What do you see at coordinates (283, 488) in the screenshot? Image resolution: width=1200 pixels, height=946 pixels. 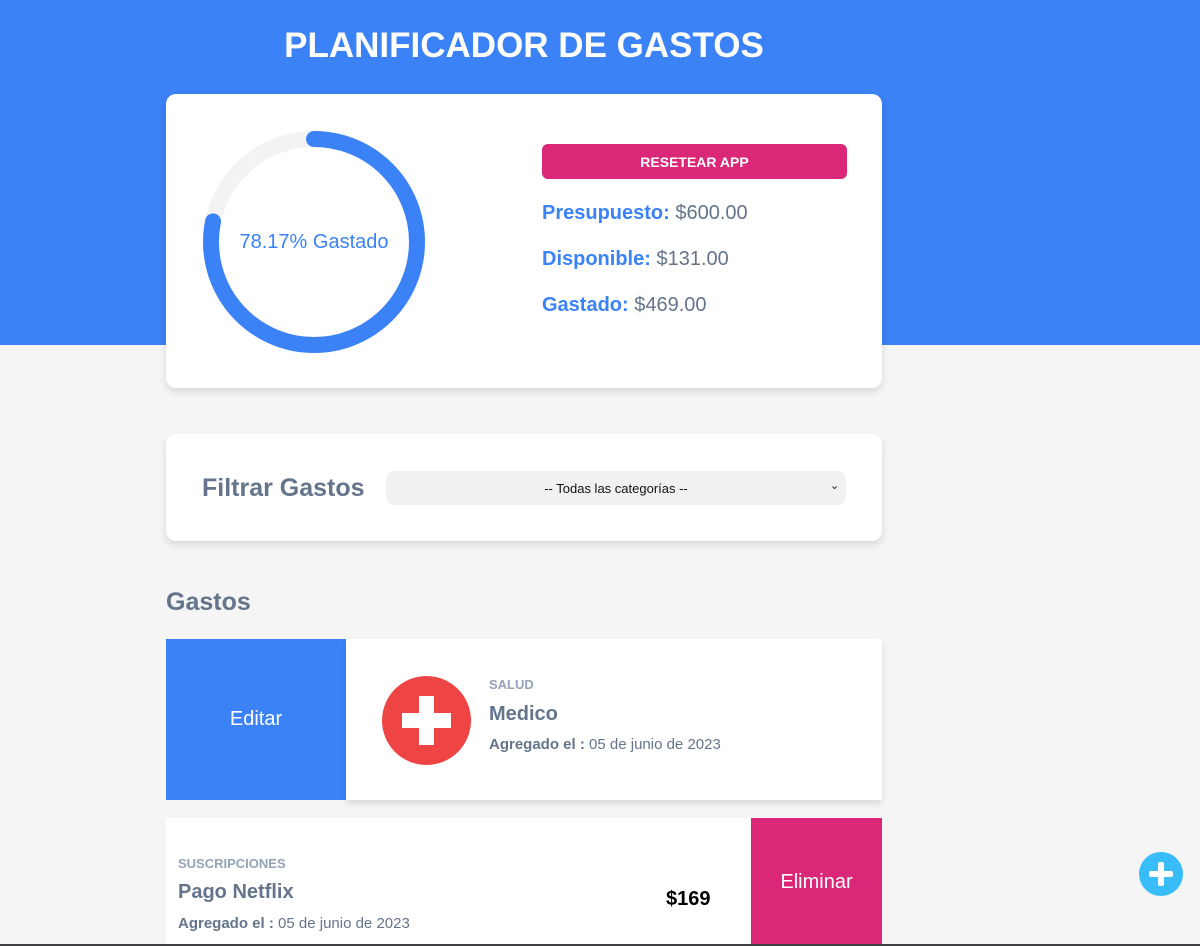 I see `filter-label: Filtrar Gastos` at bounding box center [283, 488].